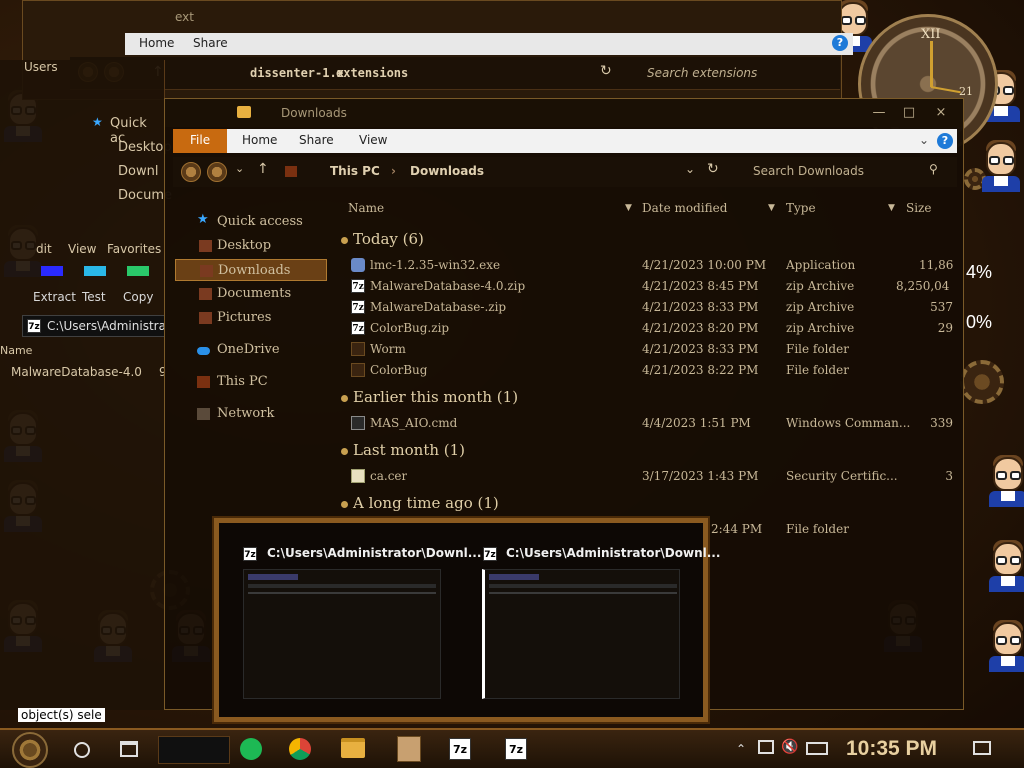  I want to click on spotify-icon, so click(251, 749).